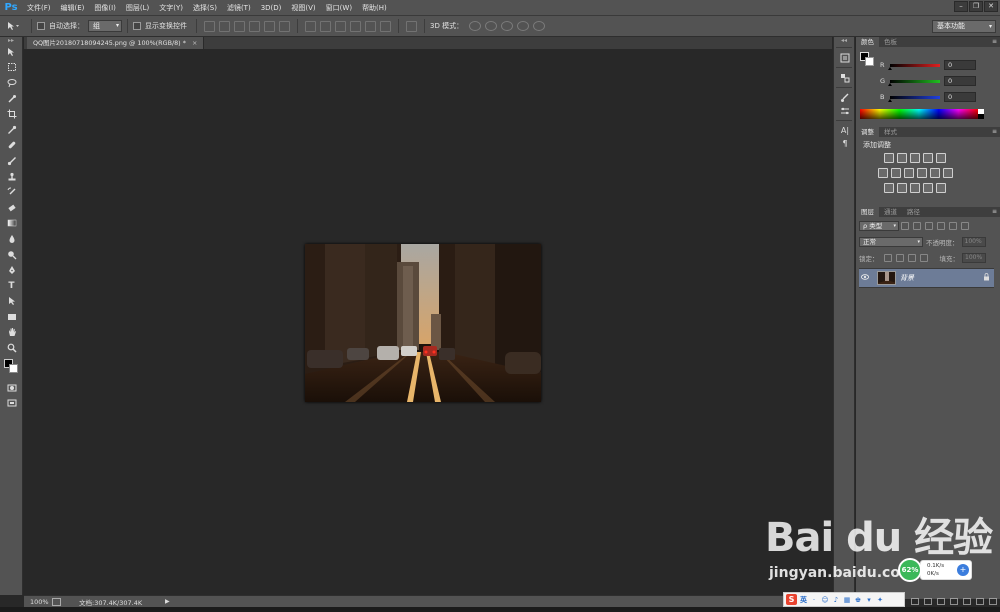  I want to click on menu-view: 视图(V), so click(303, 8).